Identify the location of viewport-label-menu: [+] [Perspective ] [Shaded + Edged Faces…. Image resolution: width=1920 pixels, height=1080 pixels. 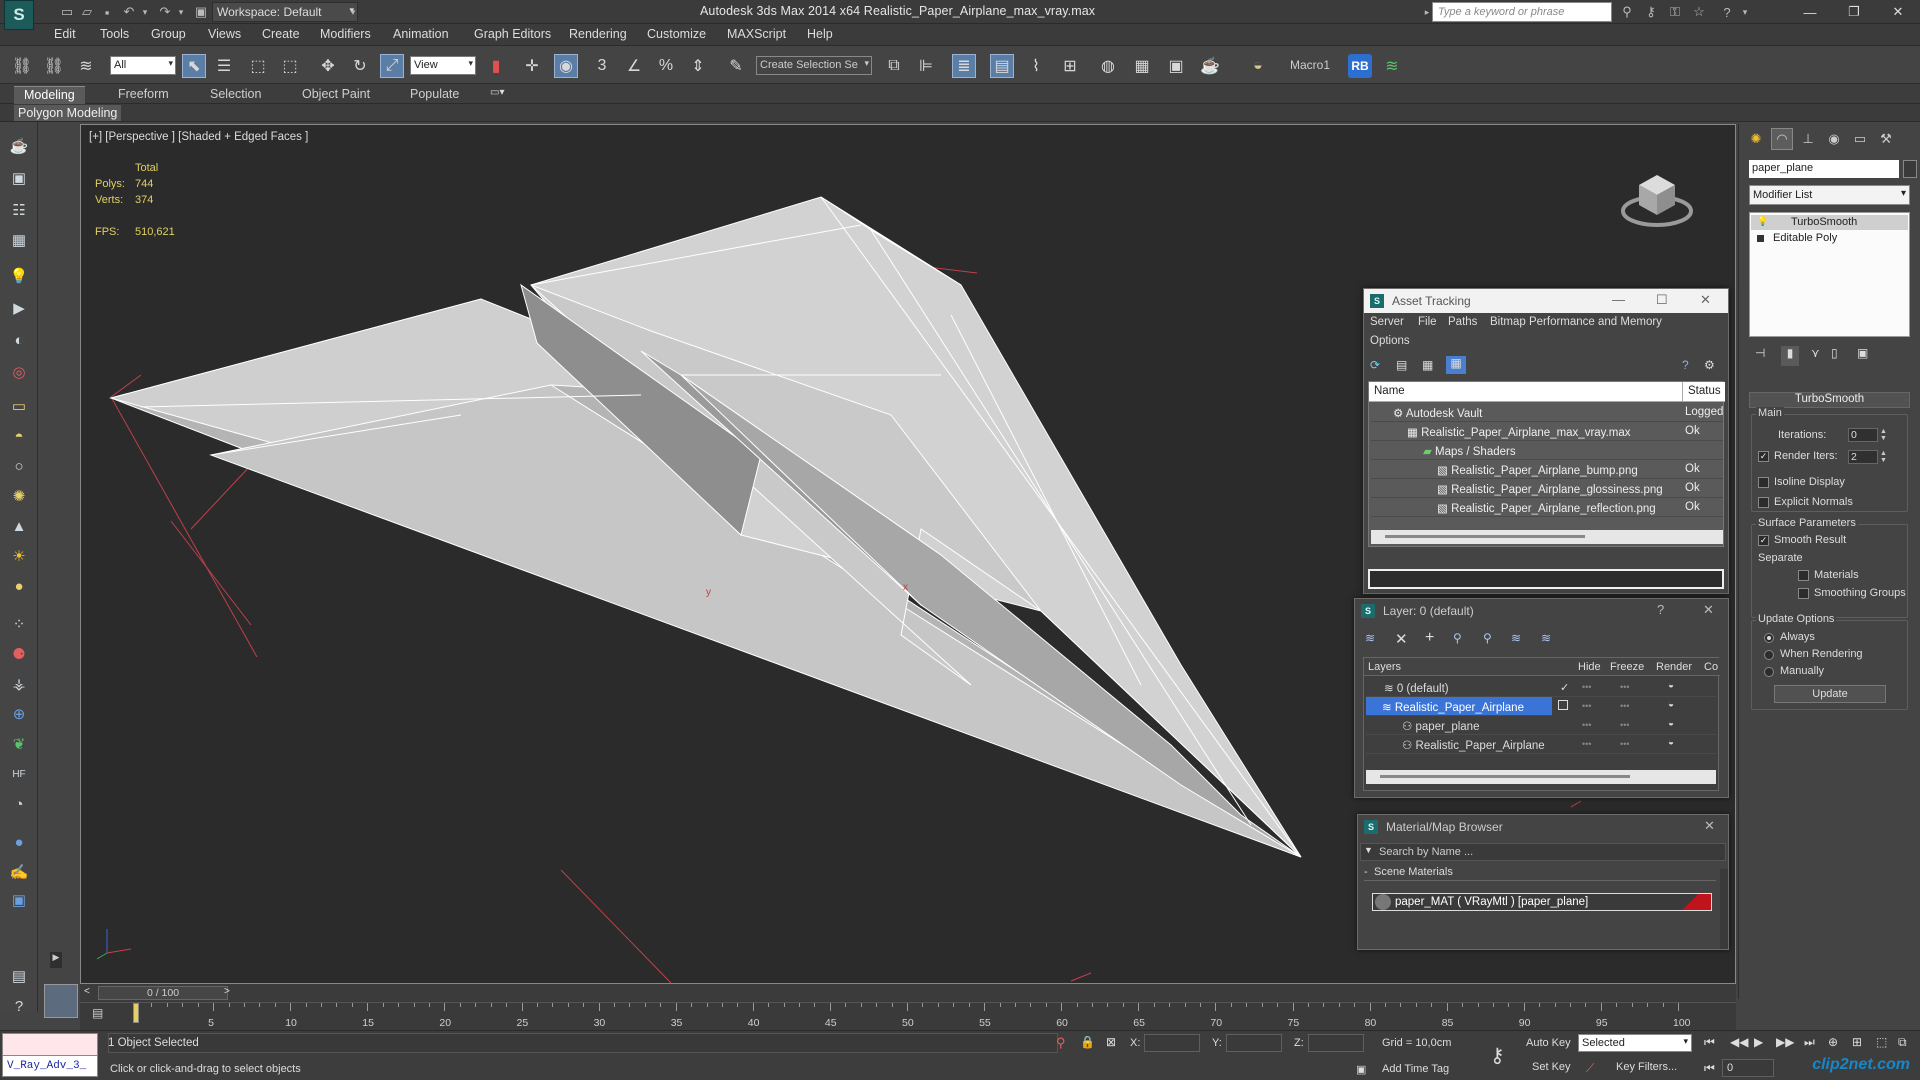
(198, 137).